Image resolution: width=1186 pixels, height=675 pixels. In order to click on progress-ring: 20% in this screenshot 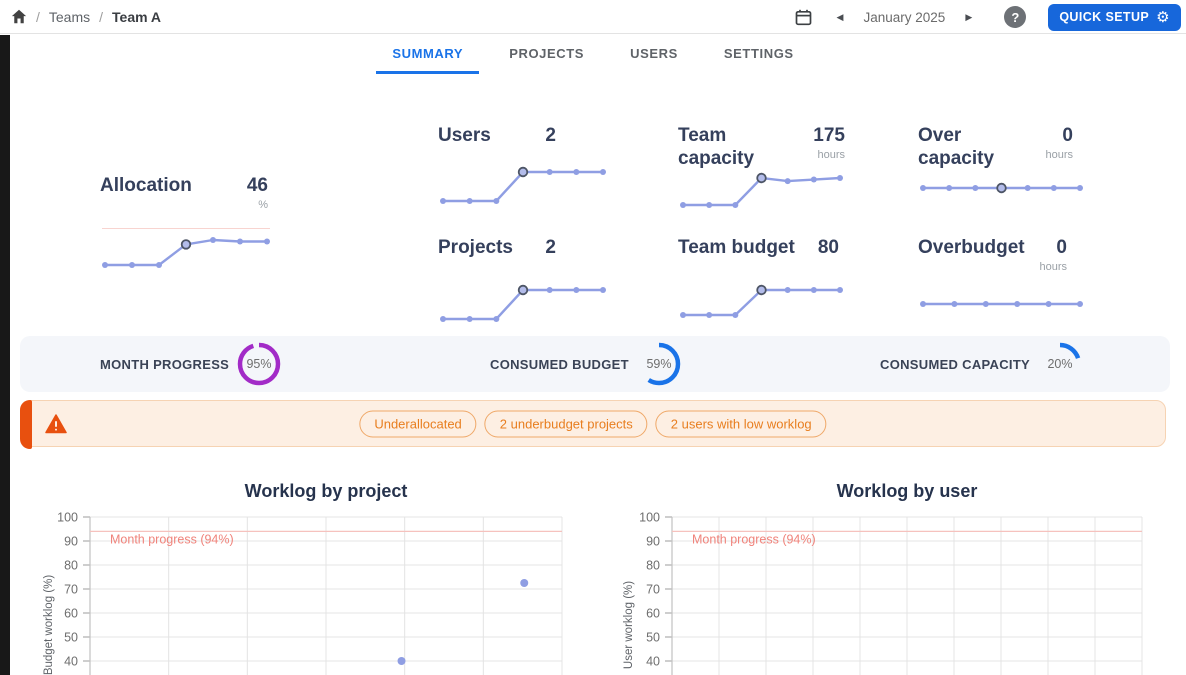, I will do `click(1060, 364)`.